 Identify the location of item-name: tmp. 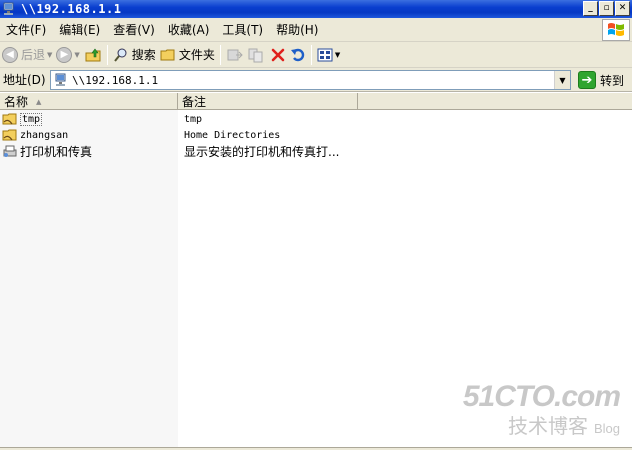
(31, 119).